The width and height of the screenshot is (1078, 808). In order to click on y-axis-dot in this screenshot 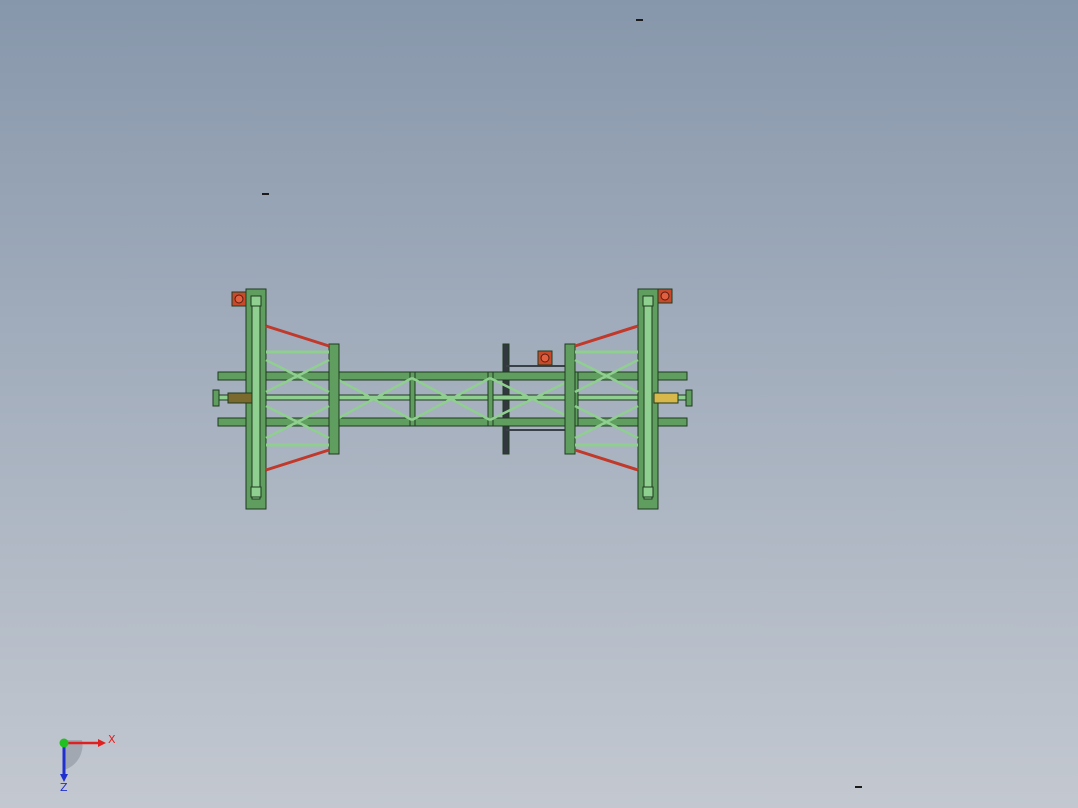, I will do `click(64, 743)`.